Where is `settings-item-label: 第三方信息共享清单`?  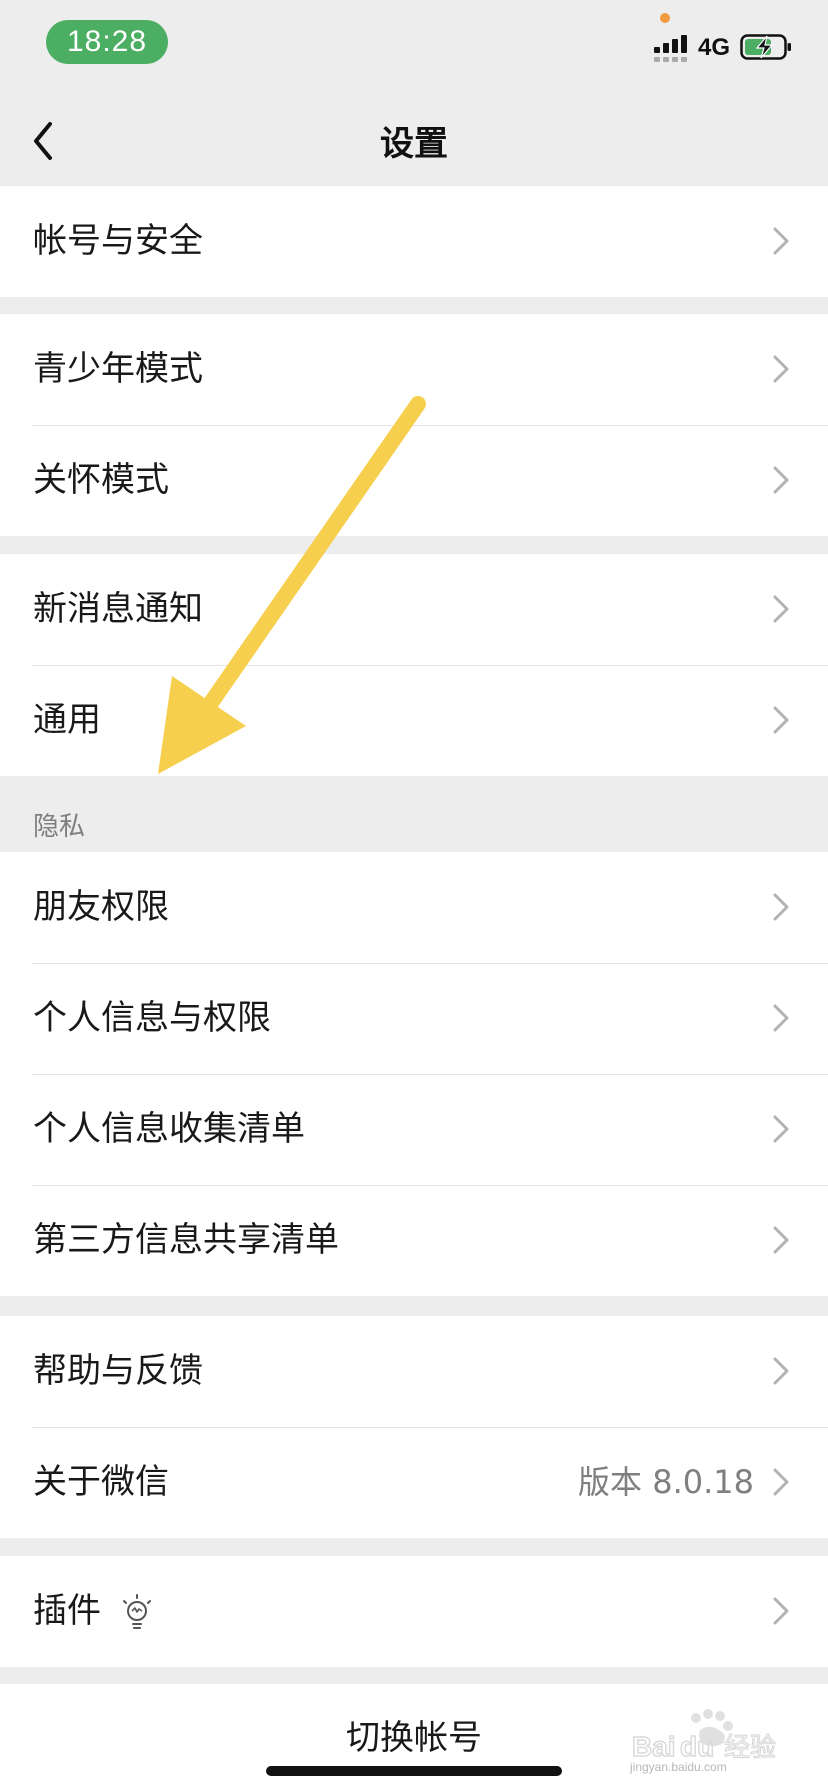 settings-item-label: 第三方信息共享清单 is located at coordinates (186, 1240).